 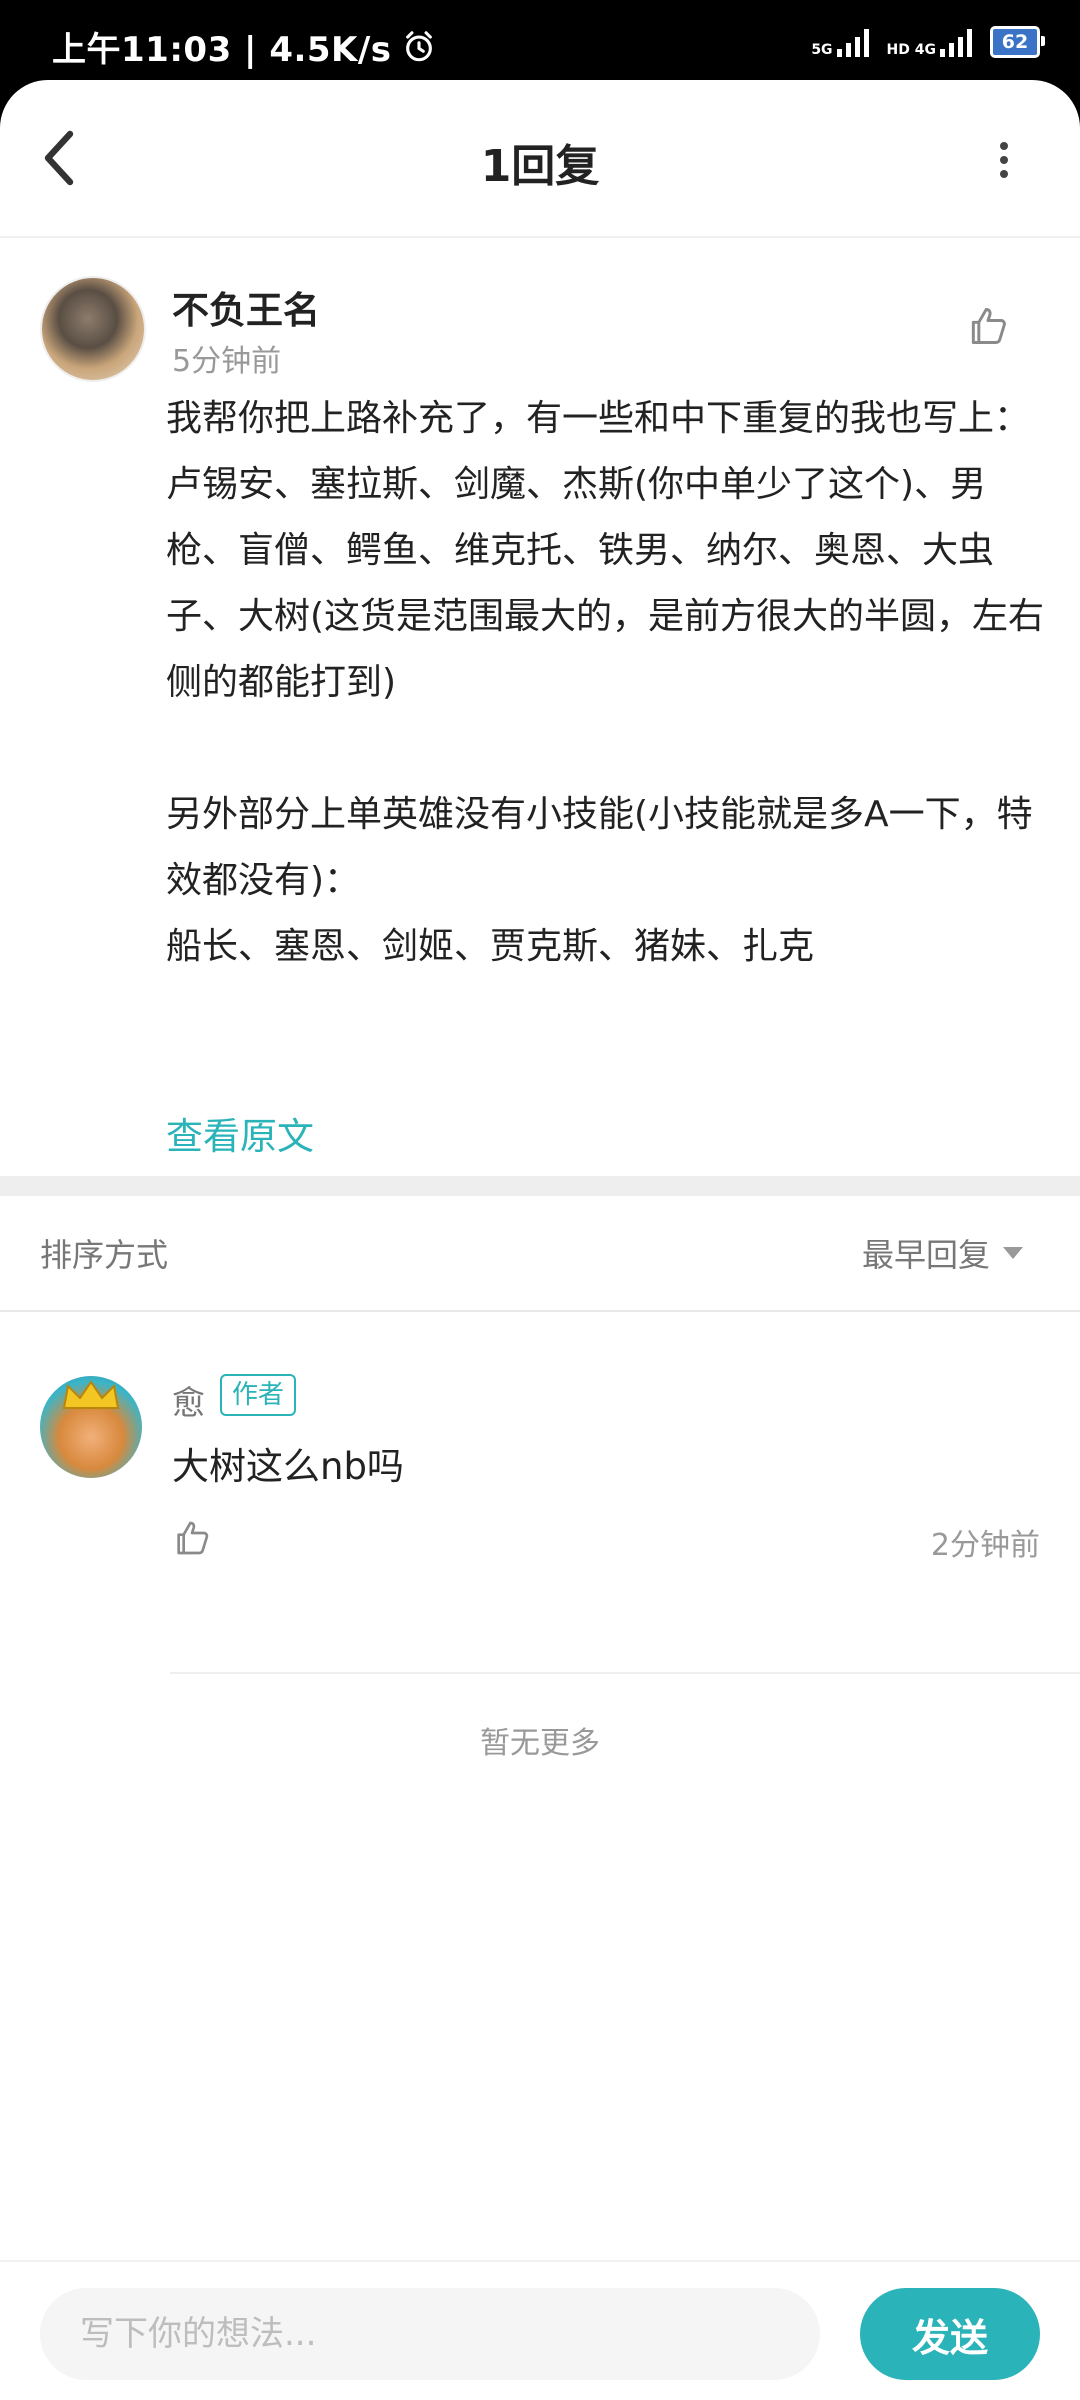 I want to click on battery-icon: 62, so click(x=1017, y=42).